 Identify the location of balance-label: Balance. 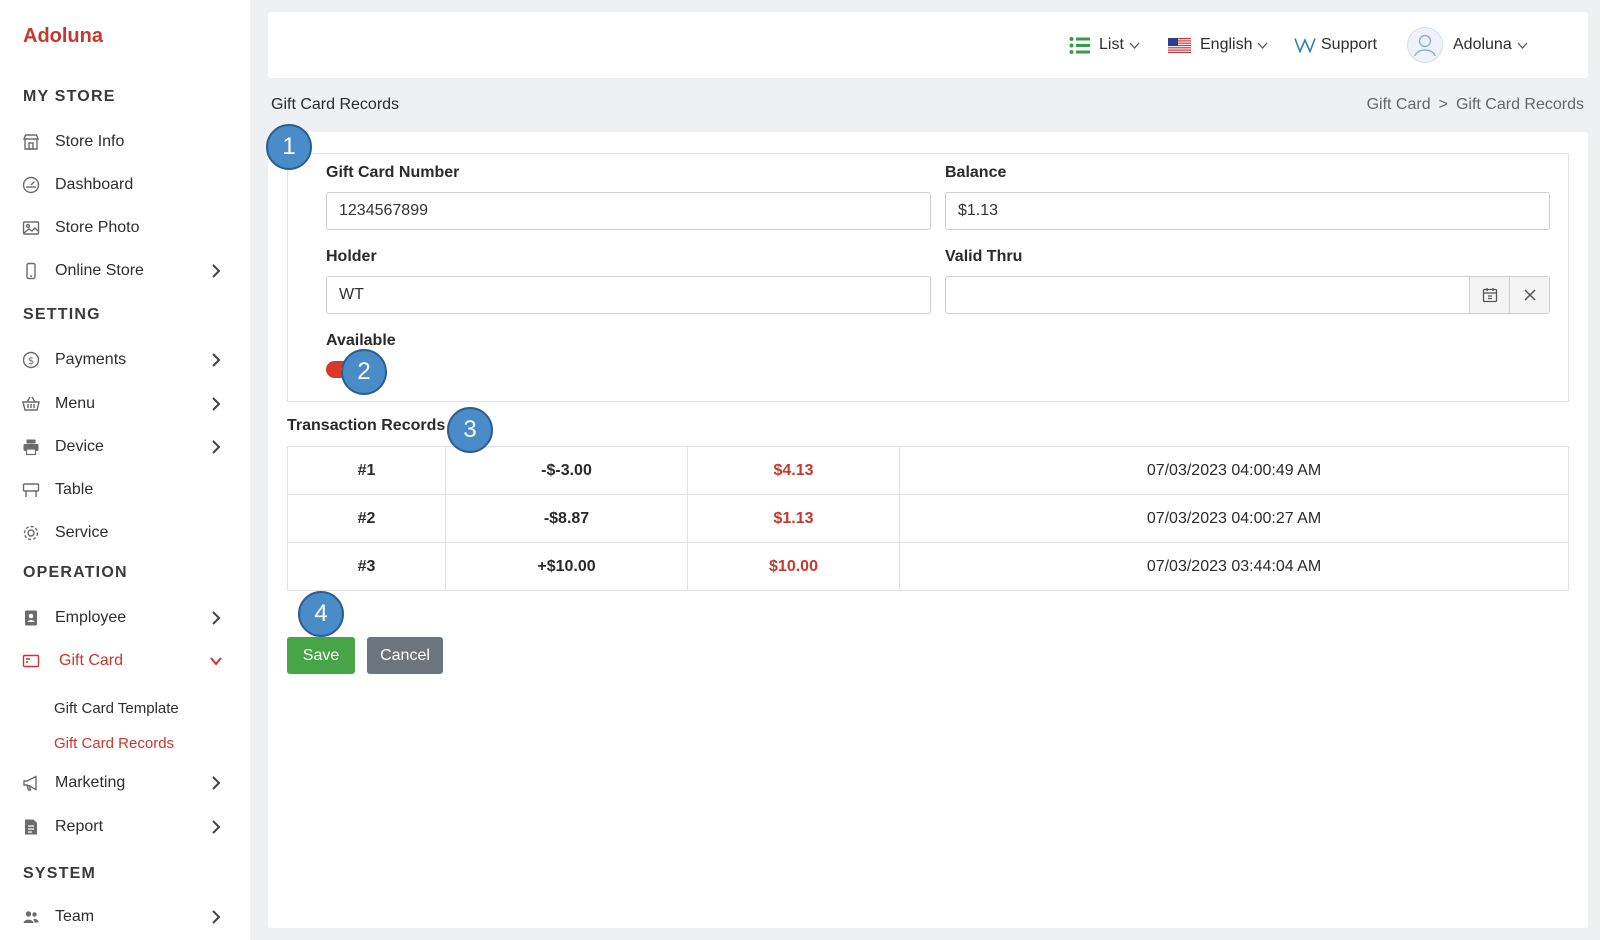
(976, 172).